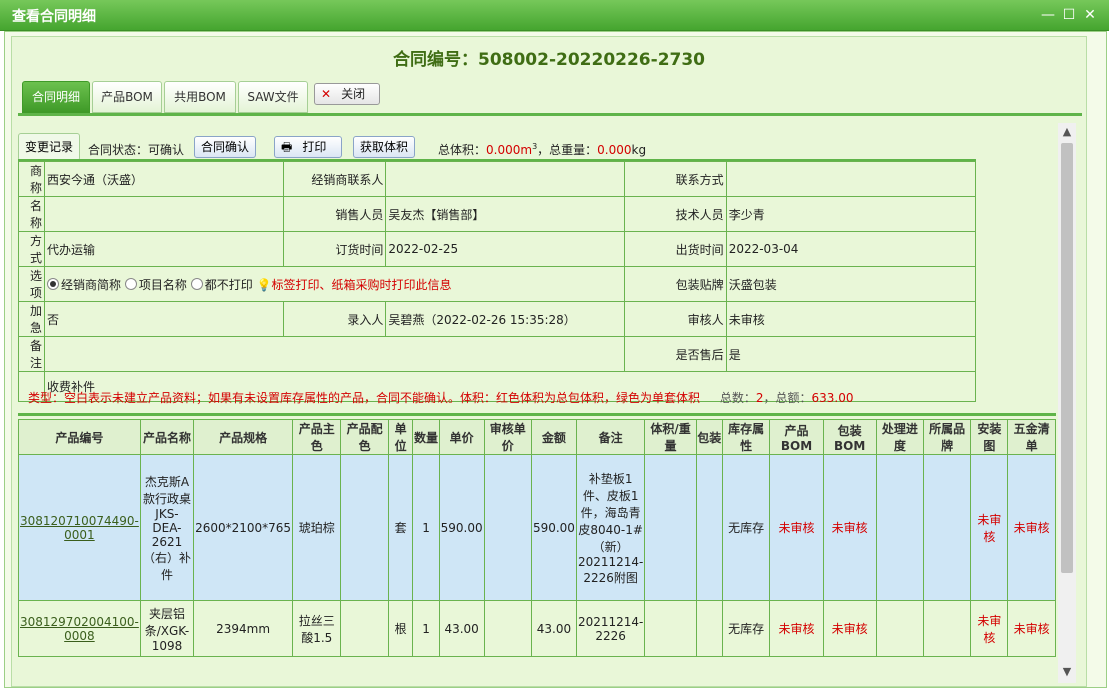 The width and height of the screenshot is (1109, 688). I want to click on tab-shared-bom: 共用BOM, so click(200, 97).